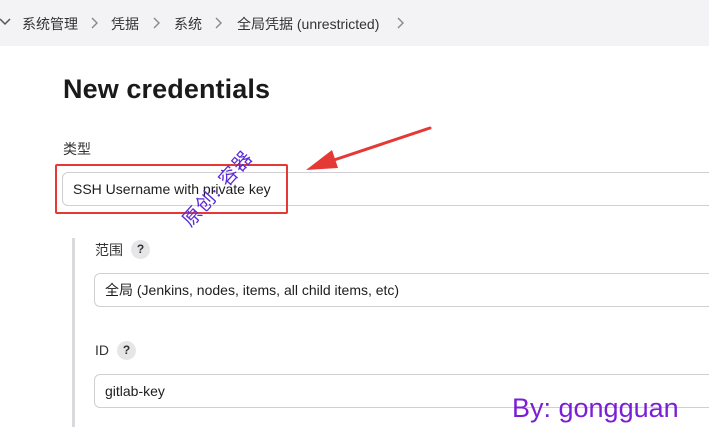 The image size is (709, 427). What do you see at coordinates (73, 332) in the screenshot?
I see `section-indent-bar` at bounding box center [73, 332].